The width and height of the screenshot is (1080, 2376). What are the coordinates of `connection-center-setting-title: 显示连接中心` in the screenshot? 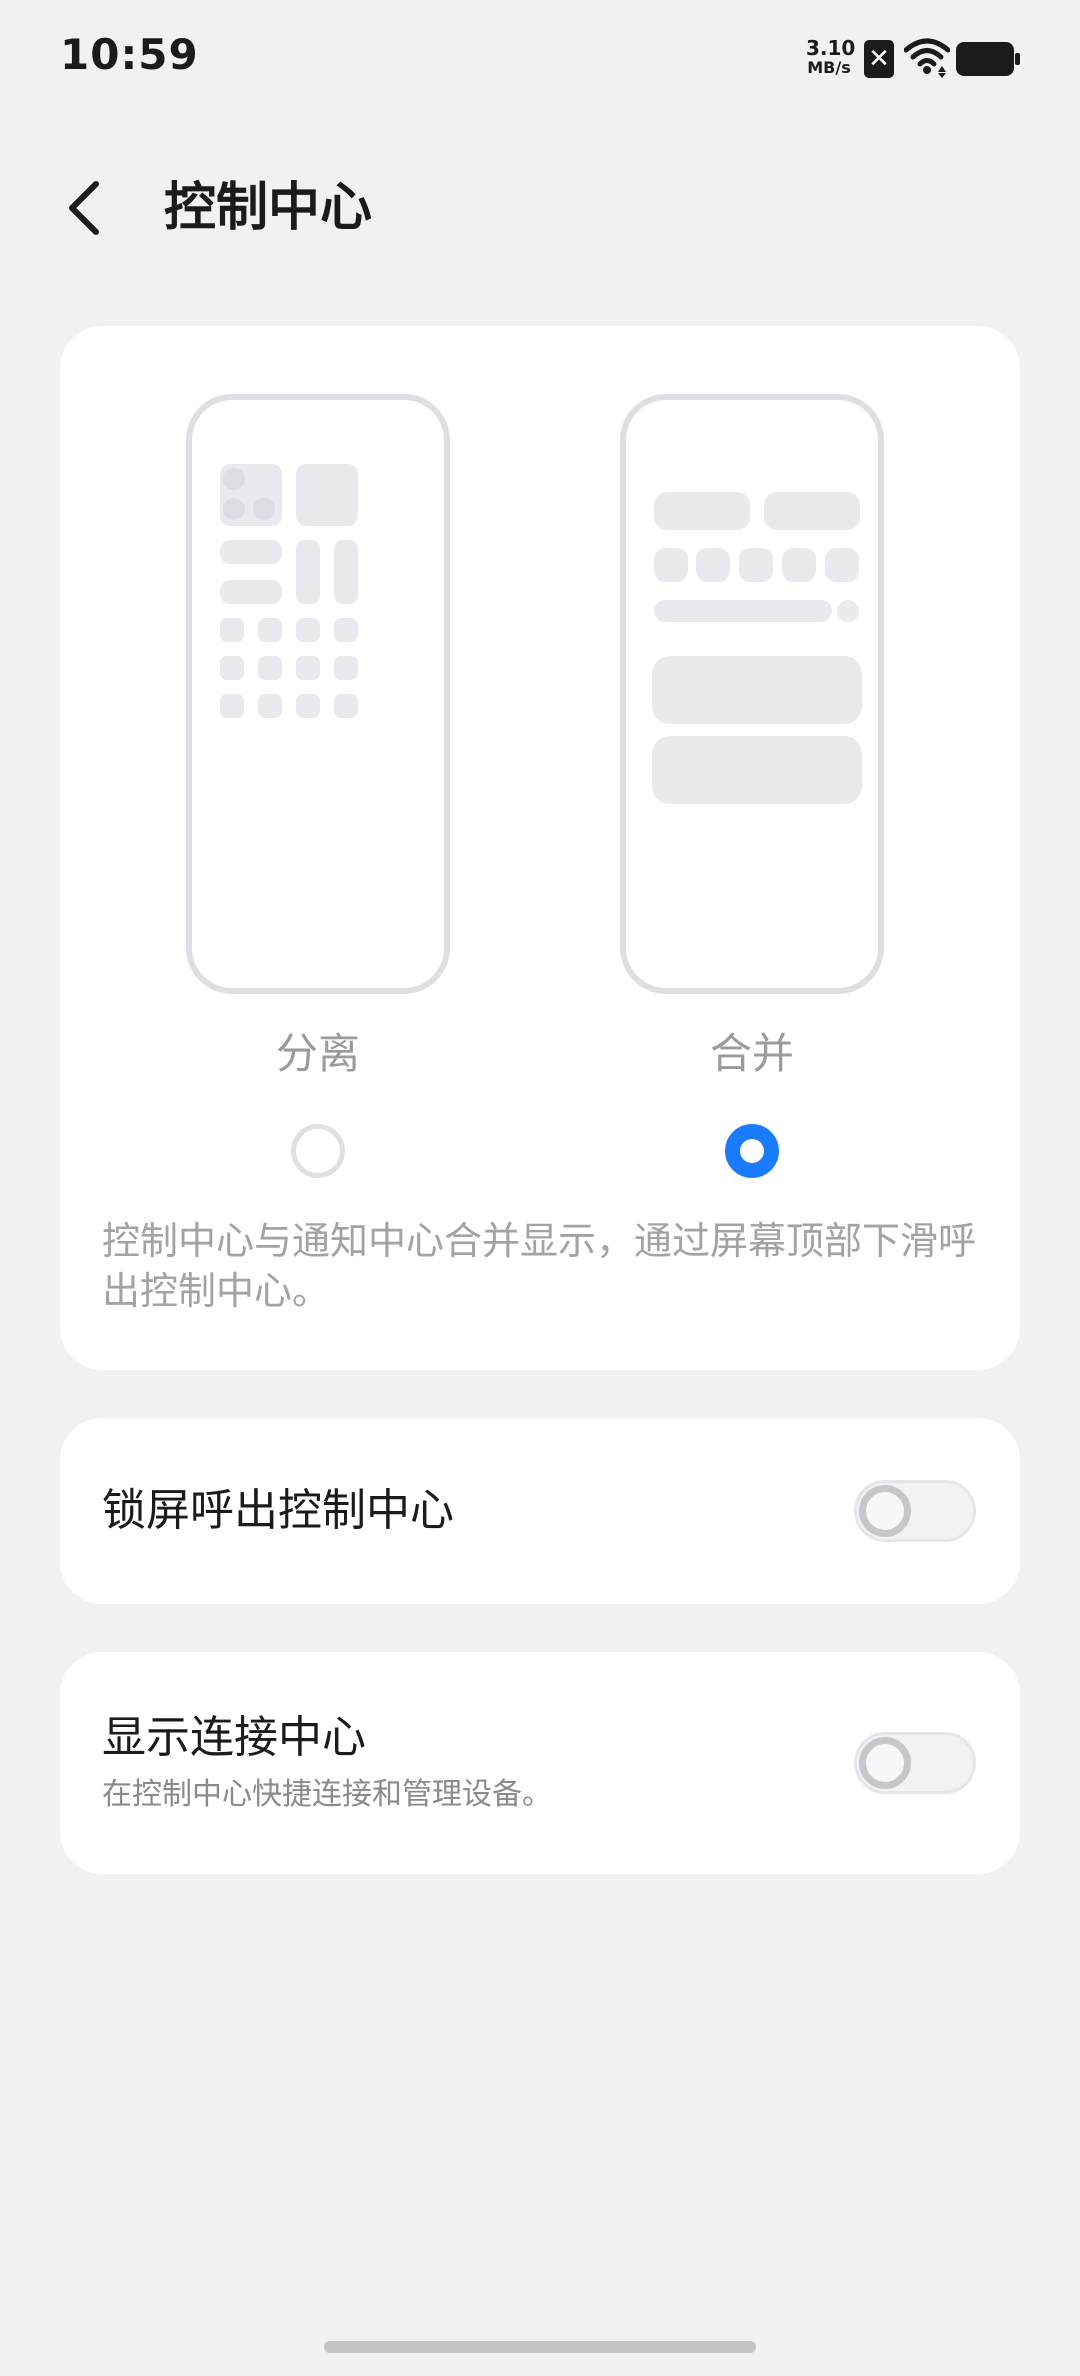 It's located at (234, 1737).